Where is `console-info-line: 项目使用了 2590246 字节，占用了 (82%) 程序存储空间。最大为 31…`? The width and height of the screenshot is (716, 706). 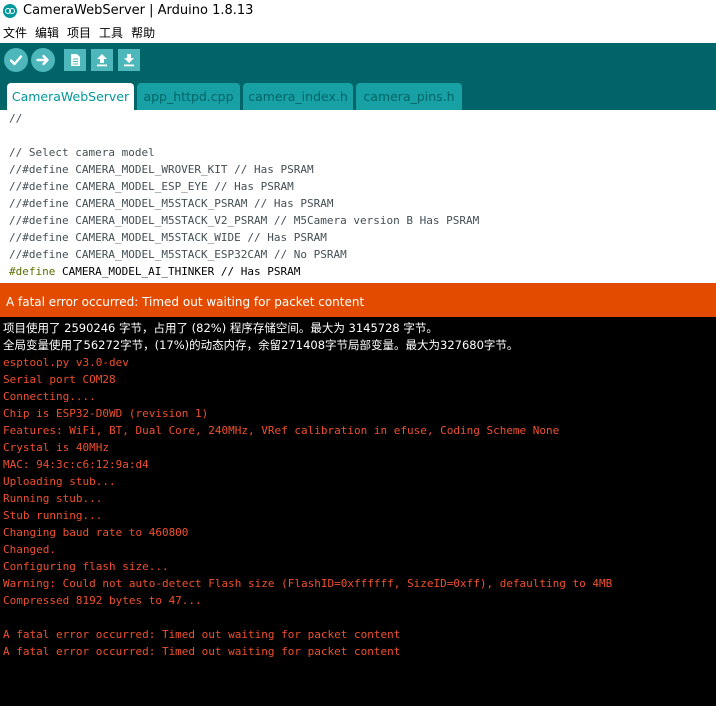
console-info-line: 项目使用了 2590246 字节，占用了 (82%) 程序存储空间。最大为 31… is located at coordinates (220, 328).